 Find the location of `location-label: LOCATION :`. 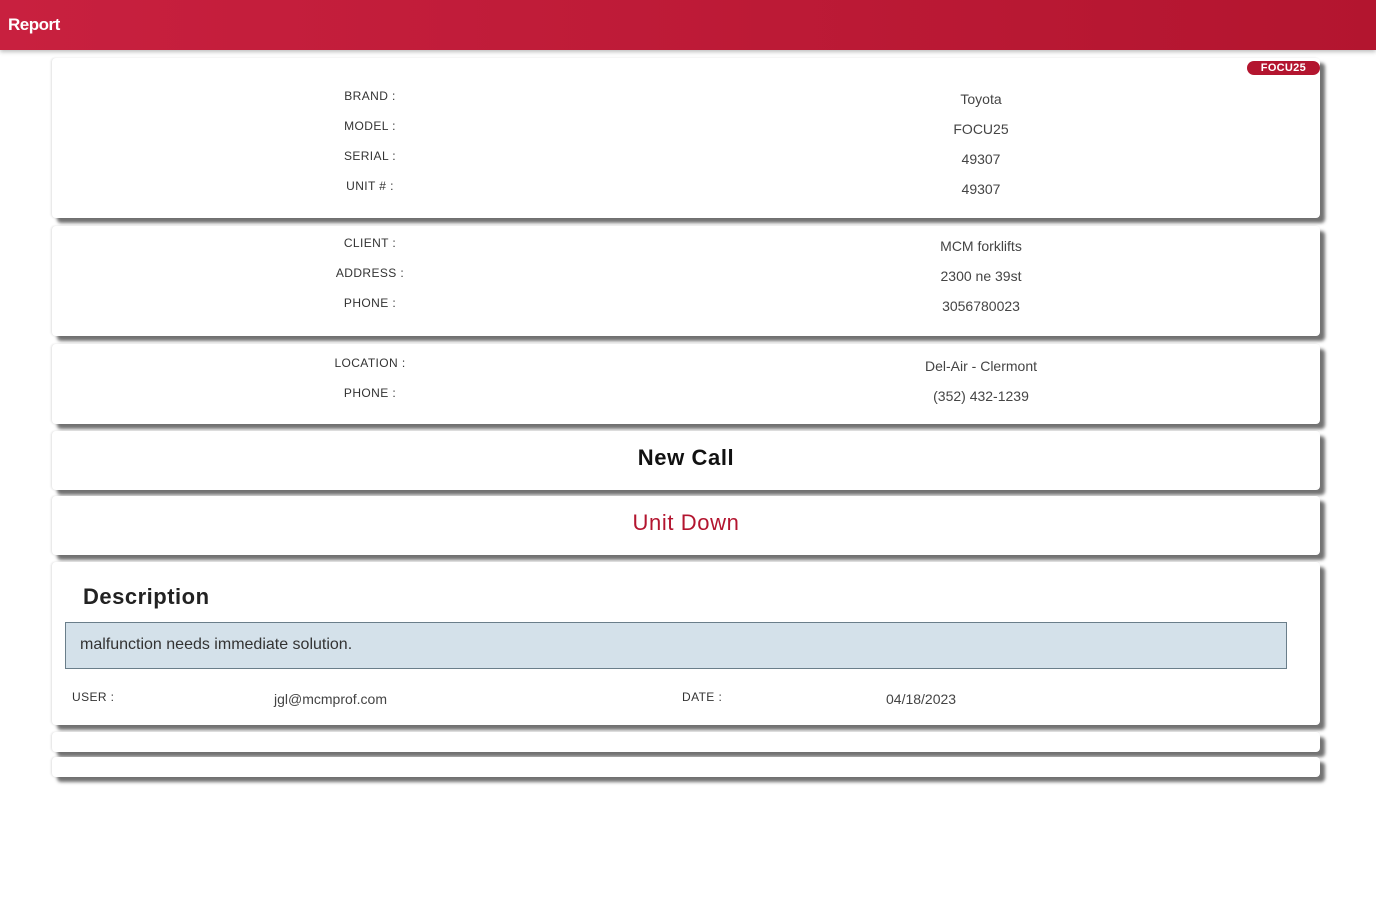

location-label: LOCATION : is located at coordinates (370, 363).